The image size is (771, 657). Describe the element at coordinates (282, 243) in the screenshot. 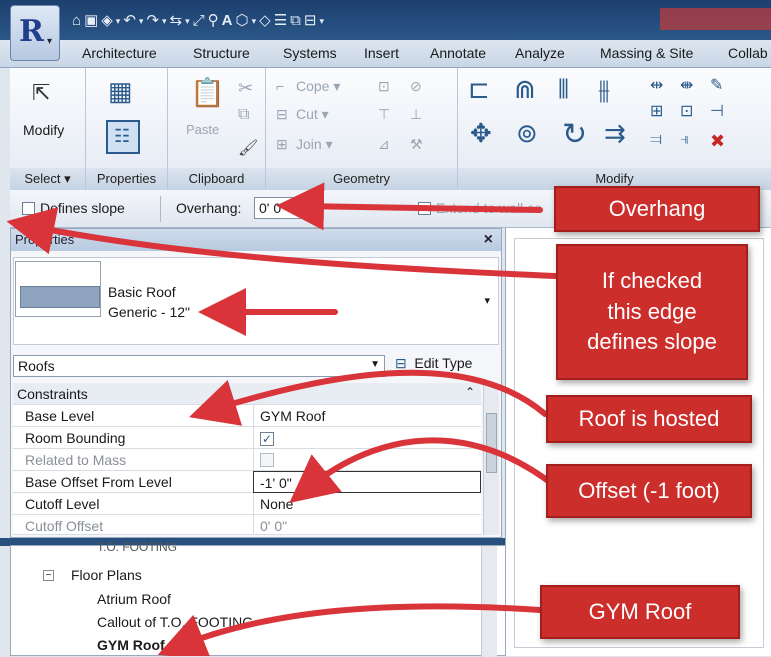

I see `defines-slope-arrow` at that location.